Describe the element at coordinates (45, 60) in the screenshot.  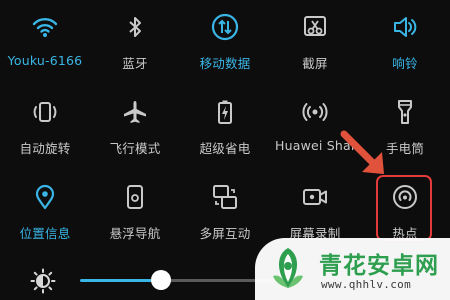
I see `tile-label: Youku-6166` at that location.